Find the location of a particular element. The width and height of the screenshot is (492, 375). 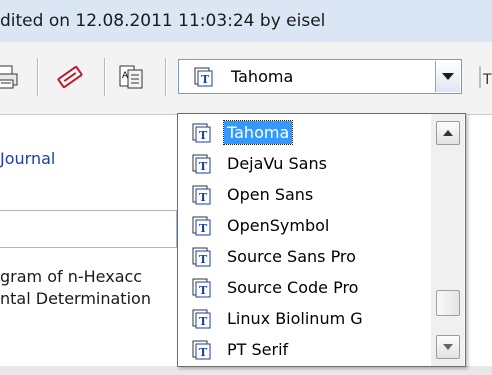

font-list-item-label: Linux Biolinum G is located at coordinates (295, 318).